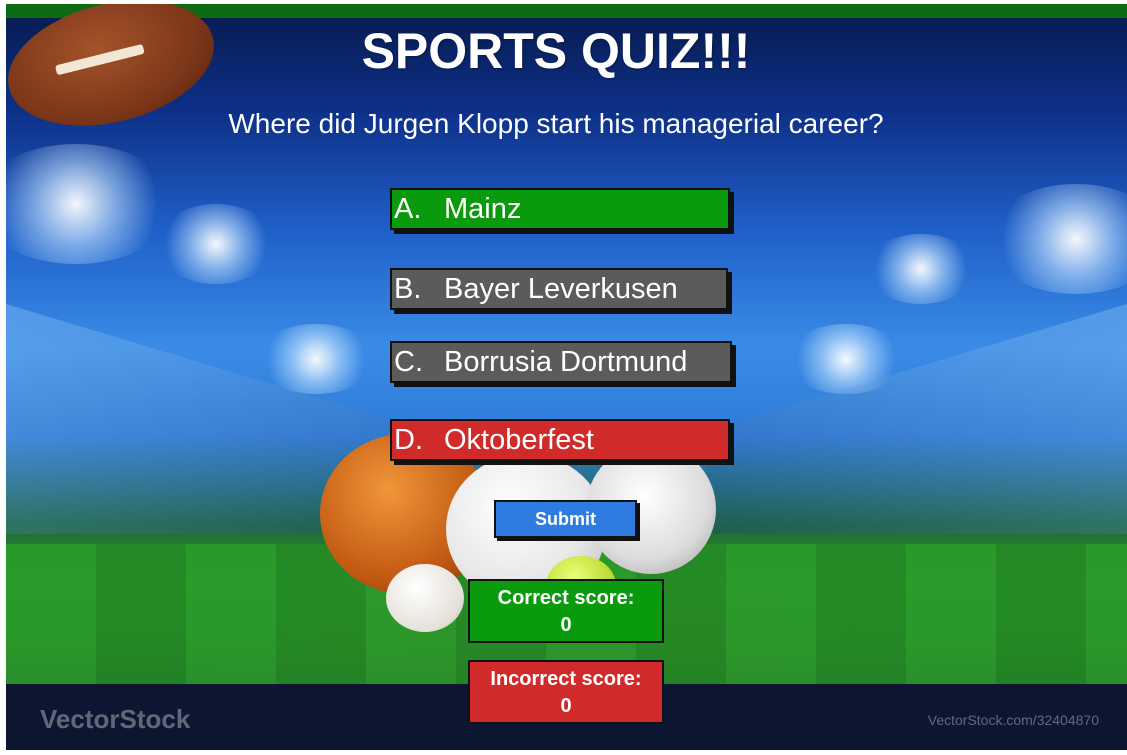 The image size is (1127, 755). I want to click on answer-letter: C., so click(408, 362).